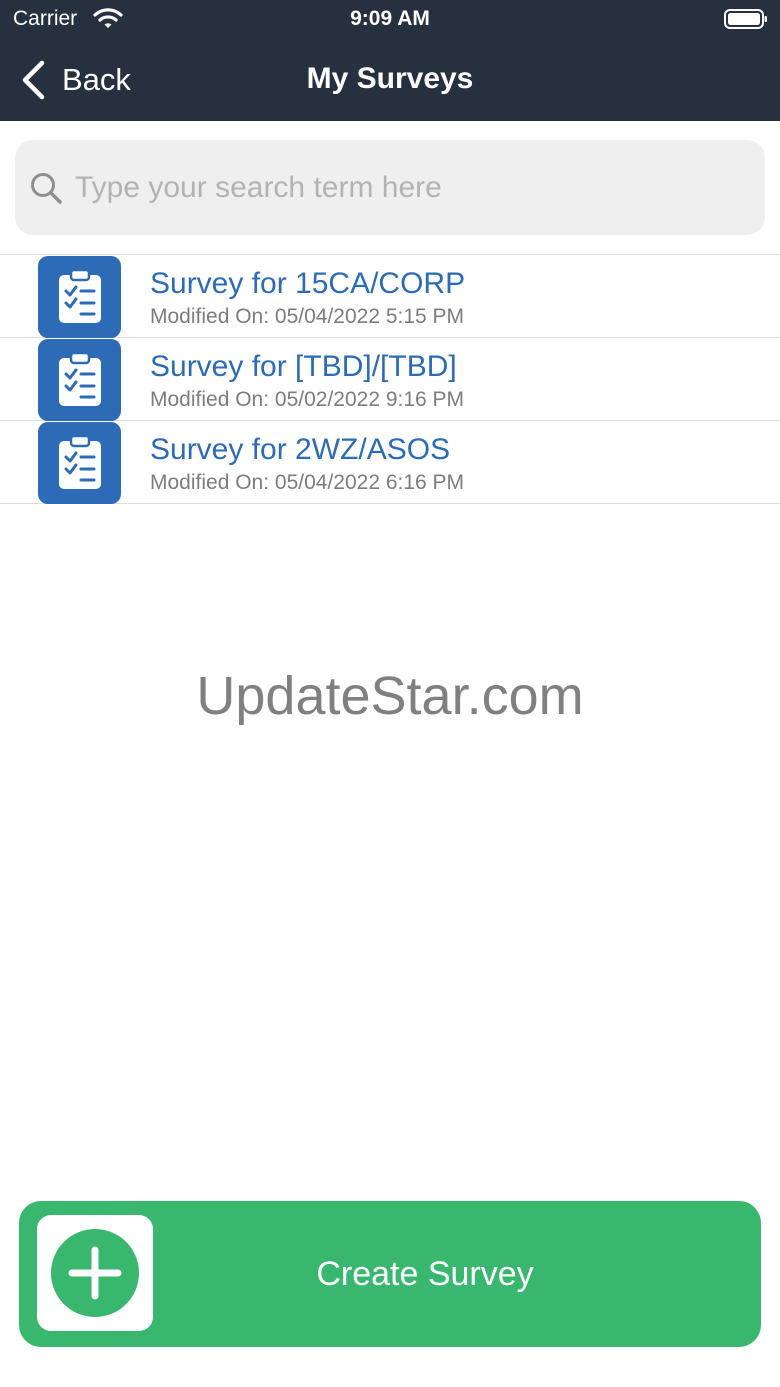 This screenshot has height=1387, width=780. What do you see at coordinates (395, 187) in the screenshot?
I see `search-input` at bounding box center [395, 187].